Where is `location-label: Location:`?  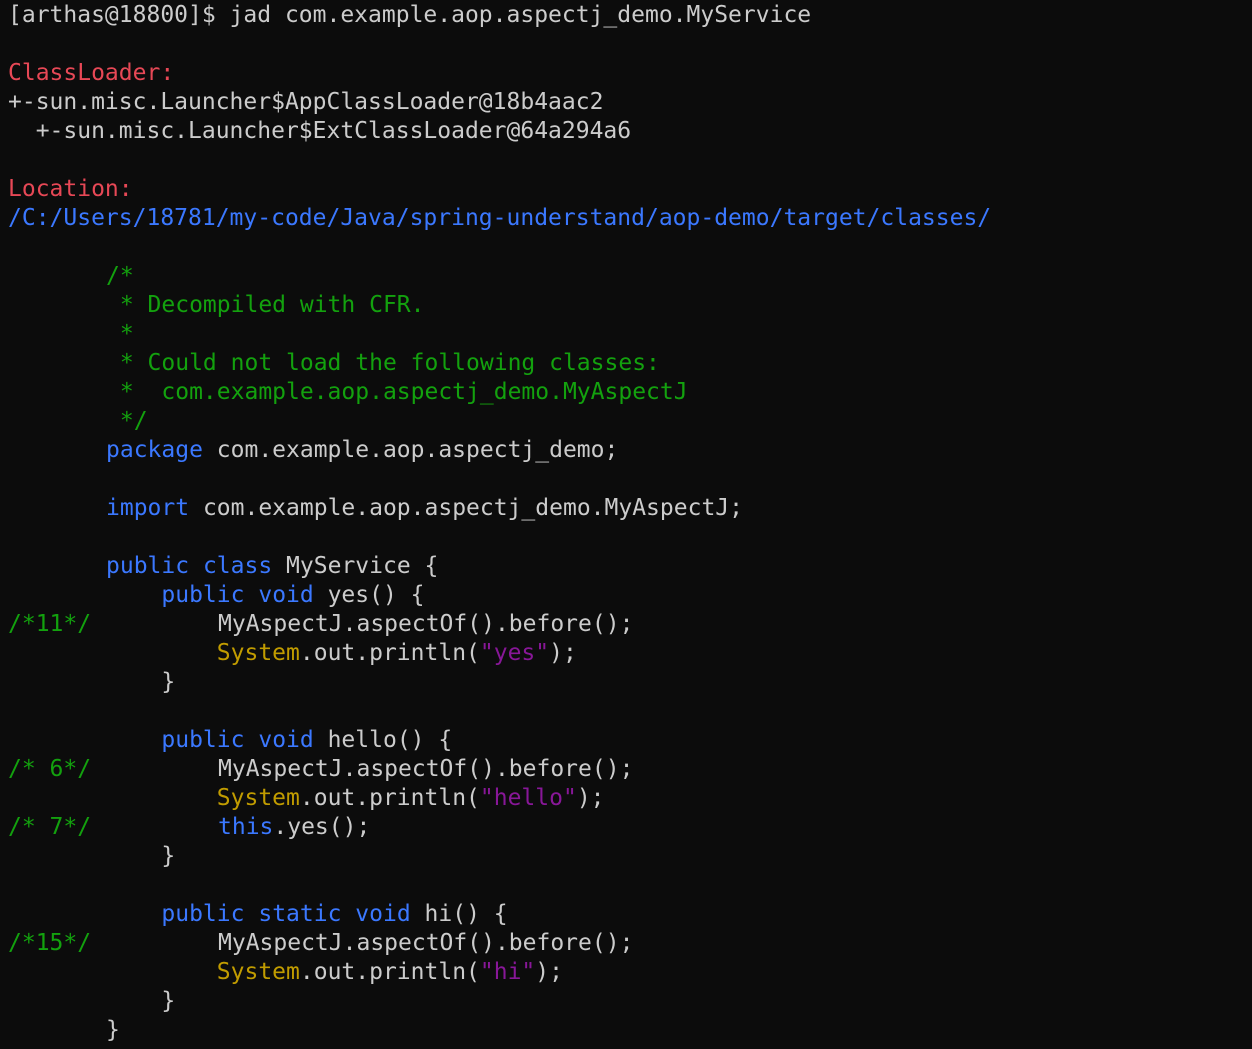
location-label: Location: is located at coordinates (70, 189).